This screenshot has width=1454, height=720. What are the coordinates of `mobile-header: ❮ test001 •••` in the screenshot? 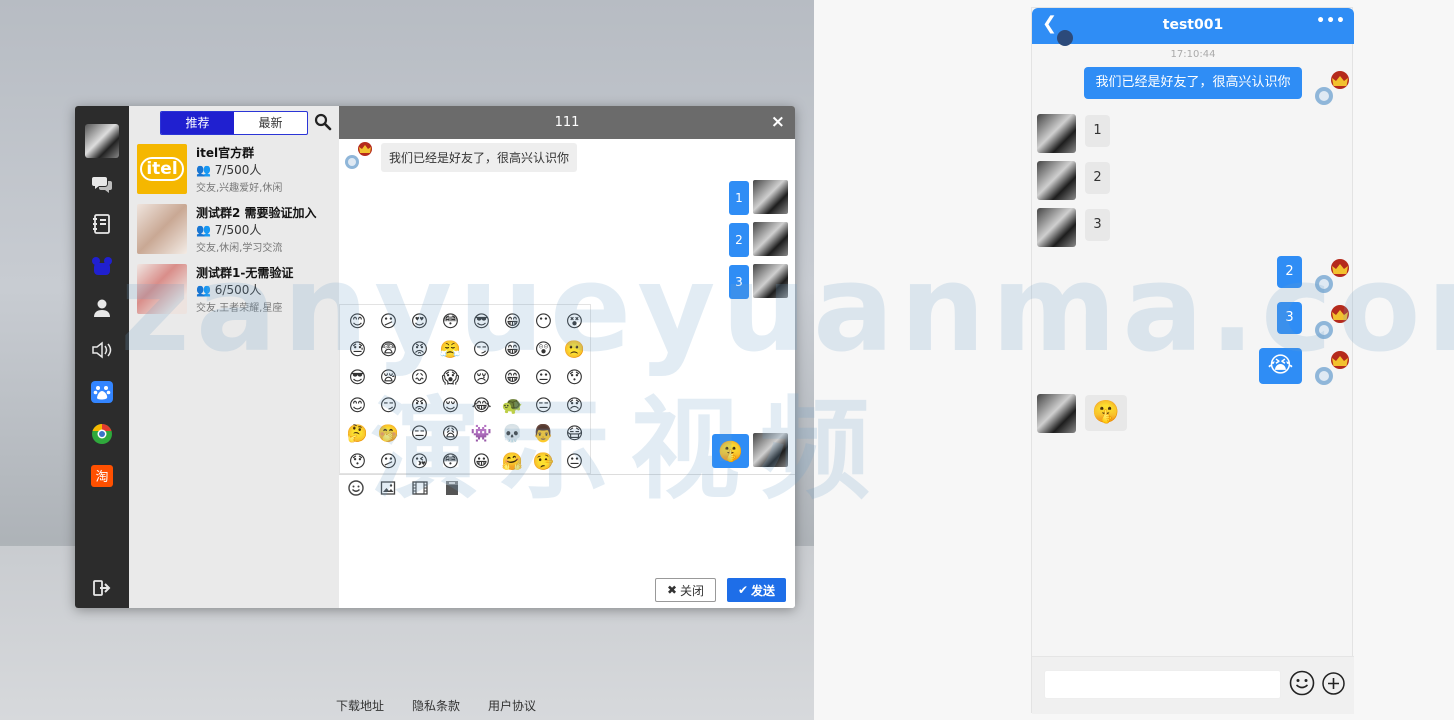 It's located at (1193, 27).